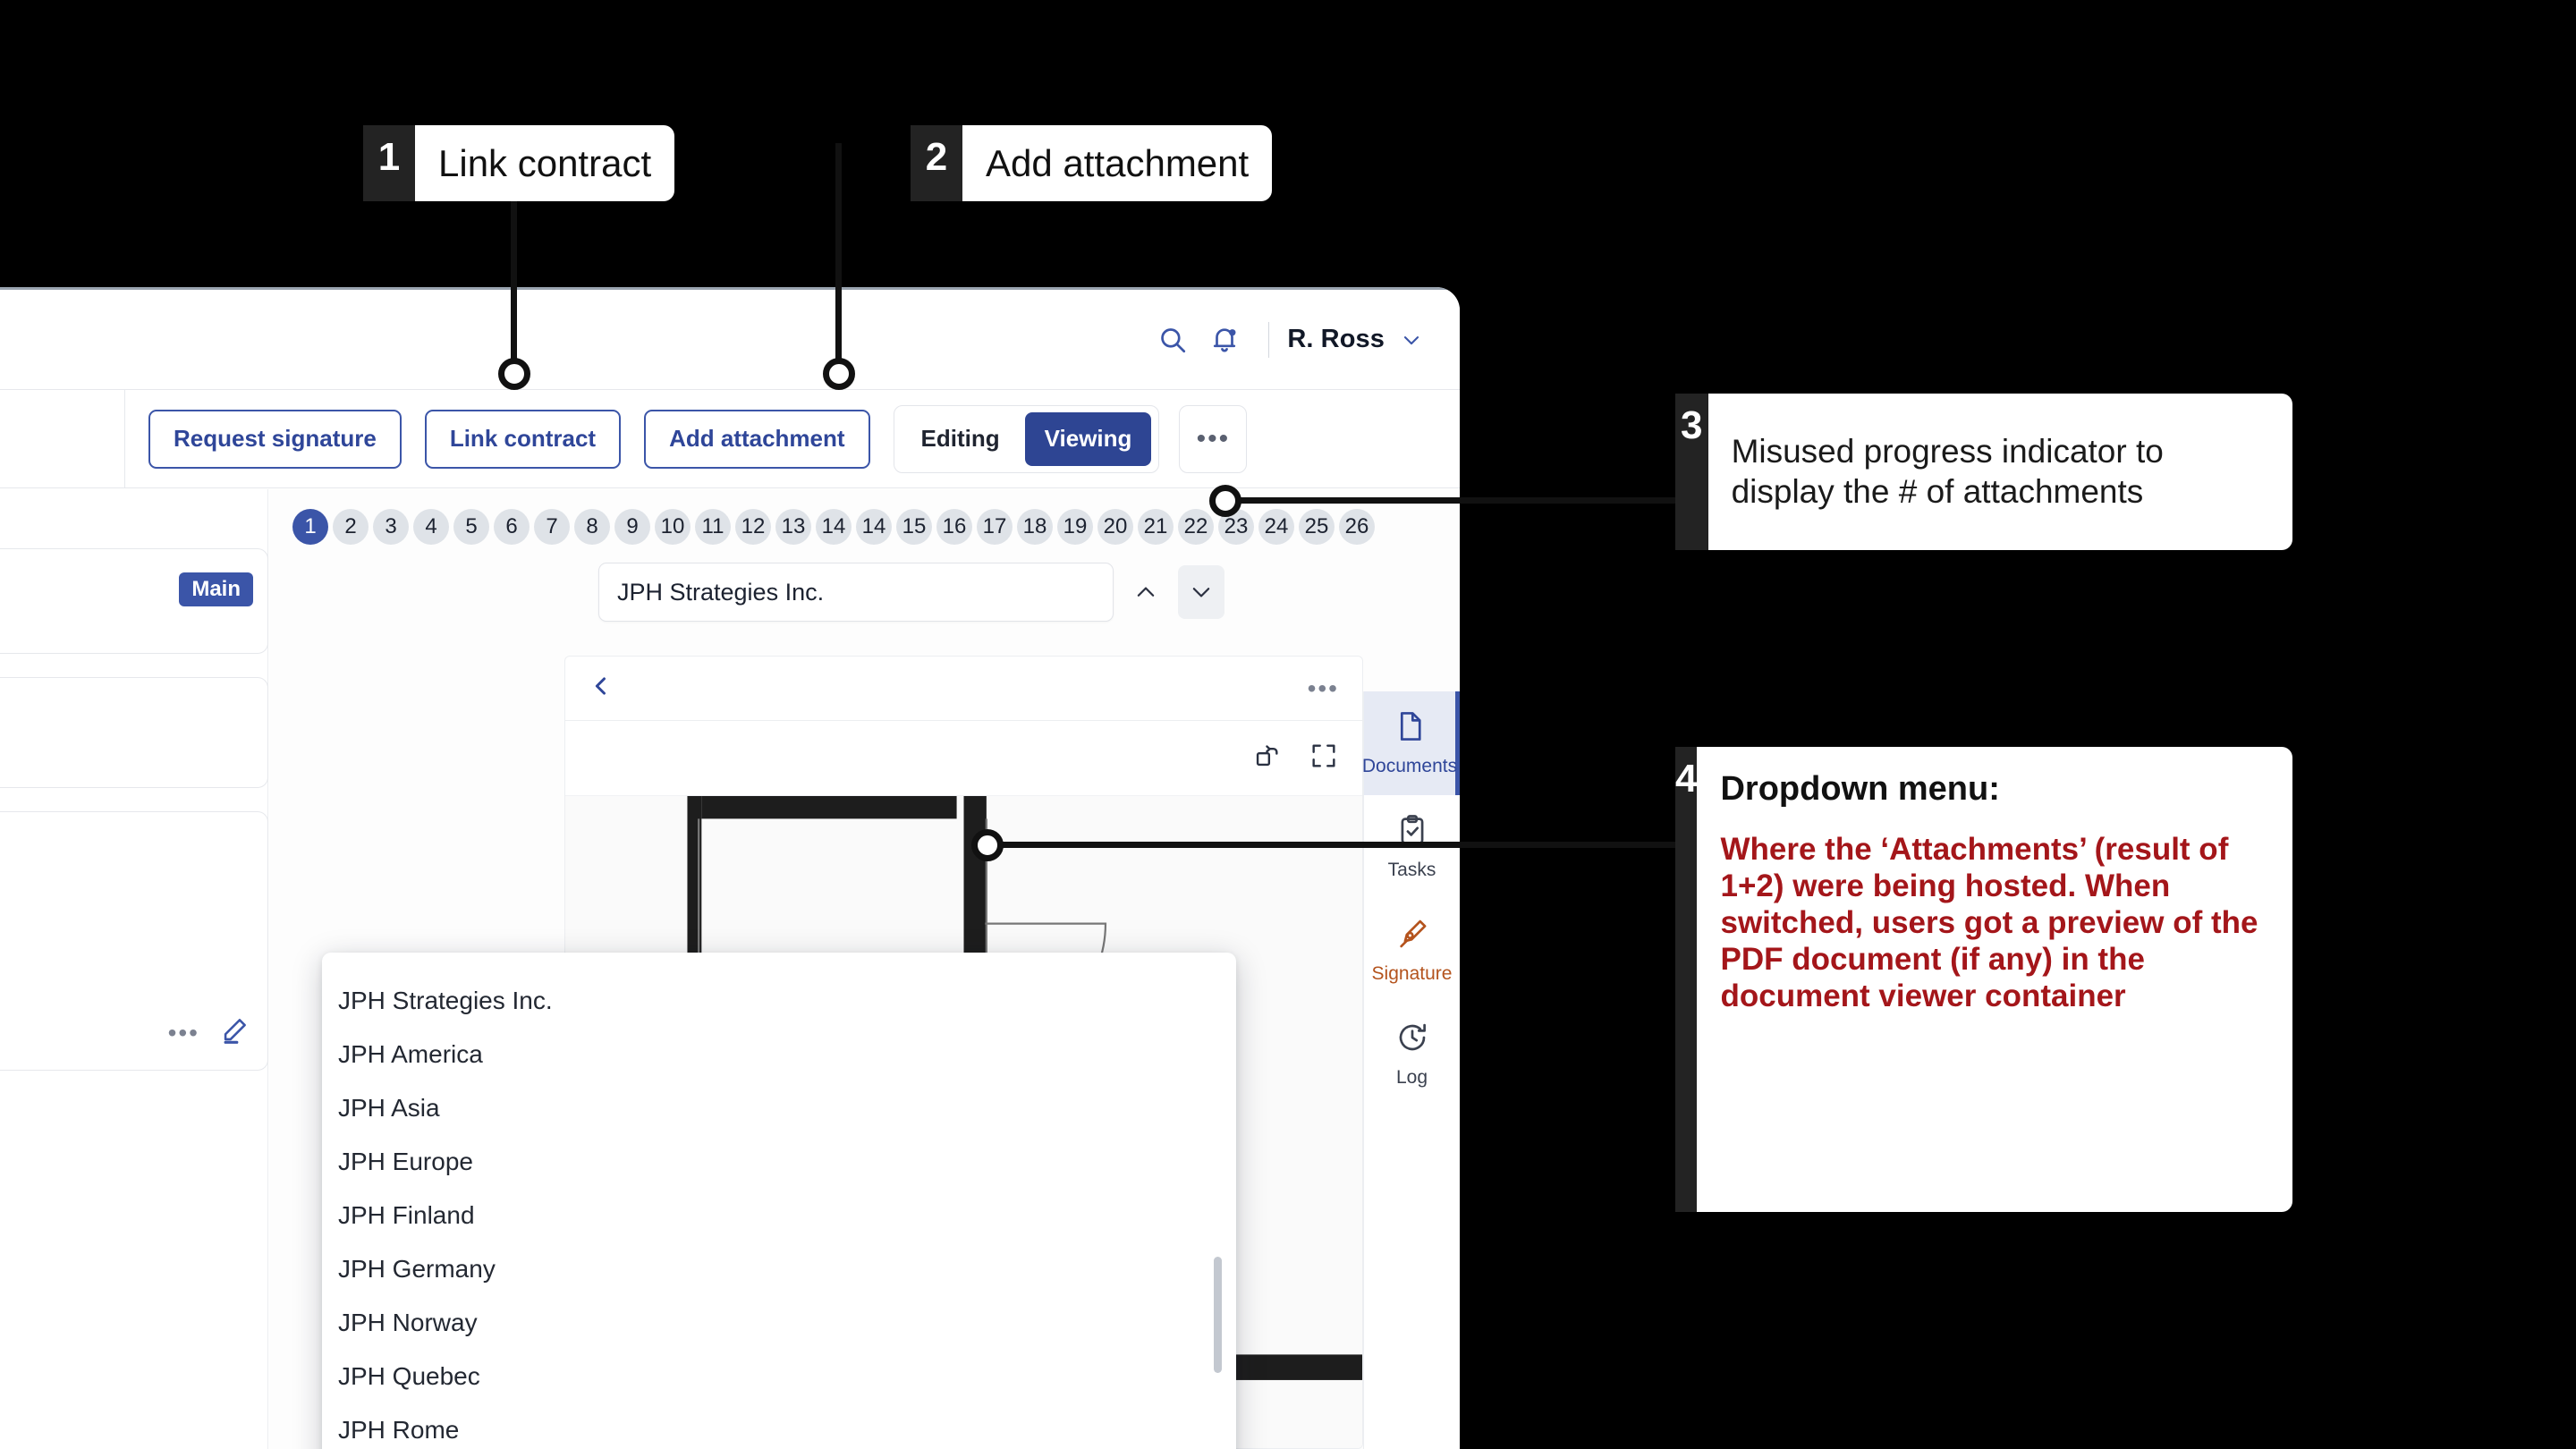 The image size is (2576, 1449). I want to click on chevron-up-icon, so click(1146, 592).